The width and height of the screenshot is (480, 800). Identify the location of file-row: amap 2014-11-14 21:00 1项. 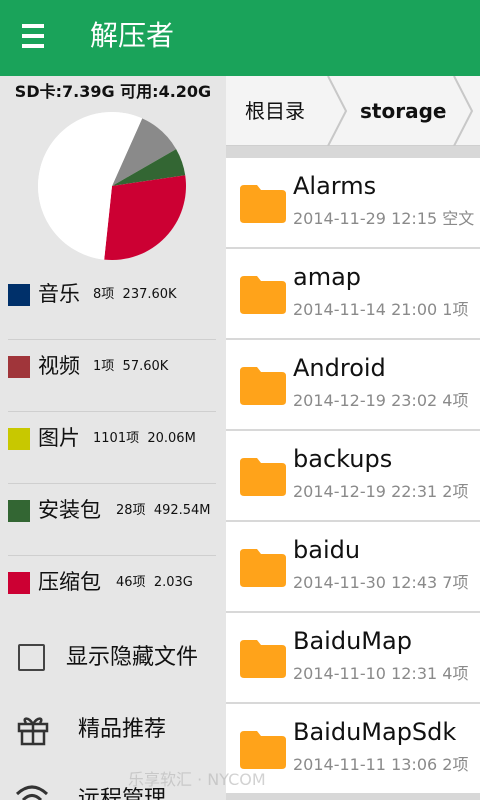
(353, 293).